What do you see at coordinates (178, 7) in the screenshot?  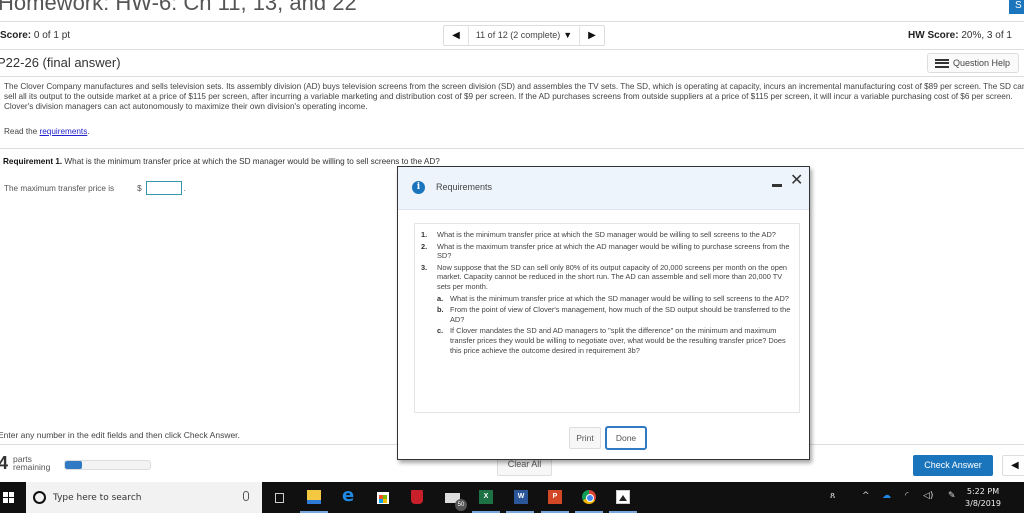 I see `homework-title: Homework: HW-6: Ch 11, 13, and 22` at bounding box center [178, 7].